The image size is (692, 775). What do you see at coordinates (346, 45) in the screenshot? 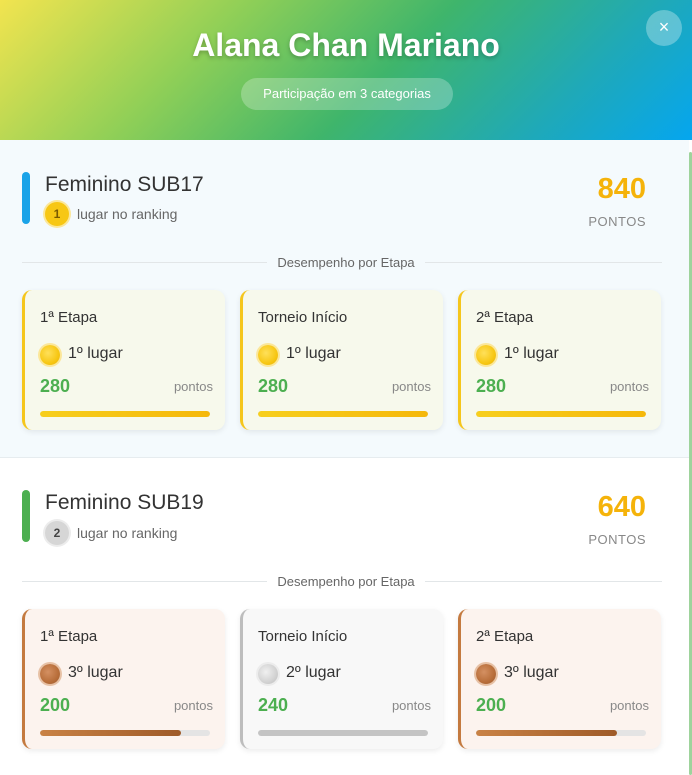
I see `athlete-name: Alana Chan Mariano` at bounding box center [346, 45].